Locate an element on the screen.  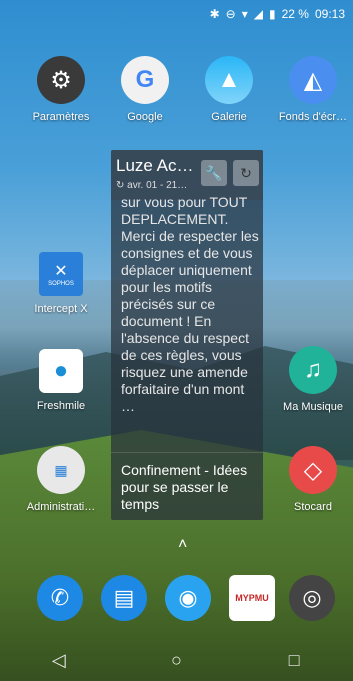
widget-header: Luze Ac… ↻ avr. 01 - 21… 🔧 ↻ is located at coordinates (187, 175).